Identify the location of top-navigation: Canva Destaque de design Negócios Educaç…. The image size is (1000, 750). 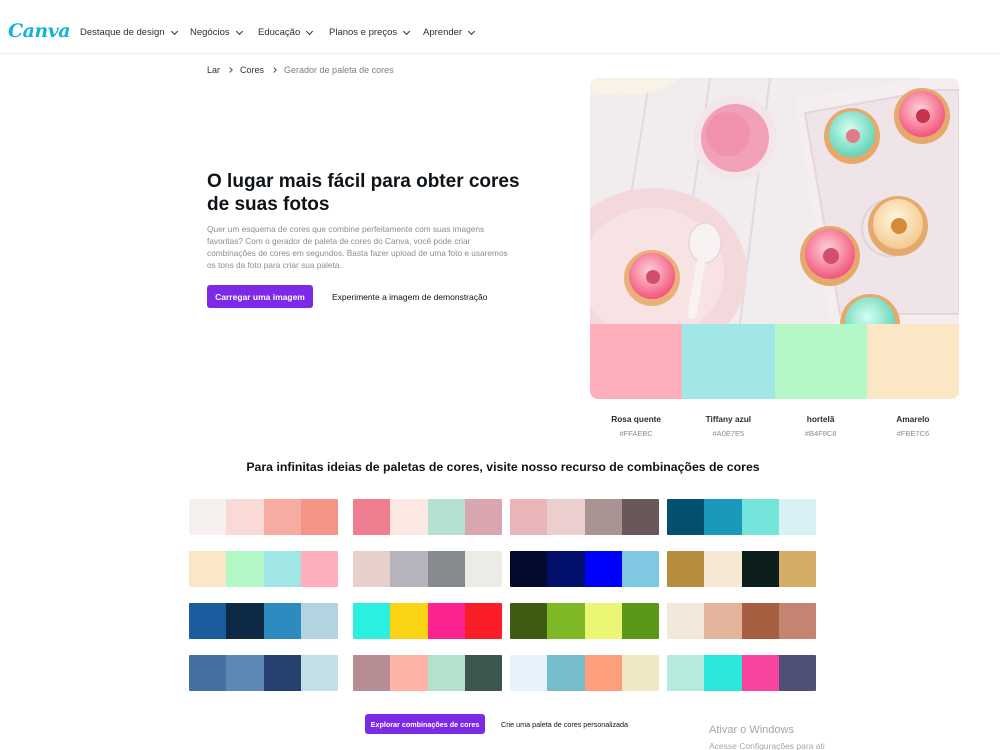
(500, 27).